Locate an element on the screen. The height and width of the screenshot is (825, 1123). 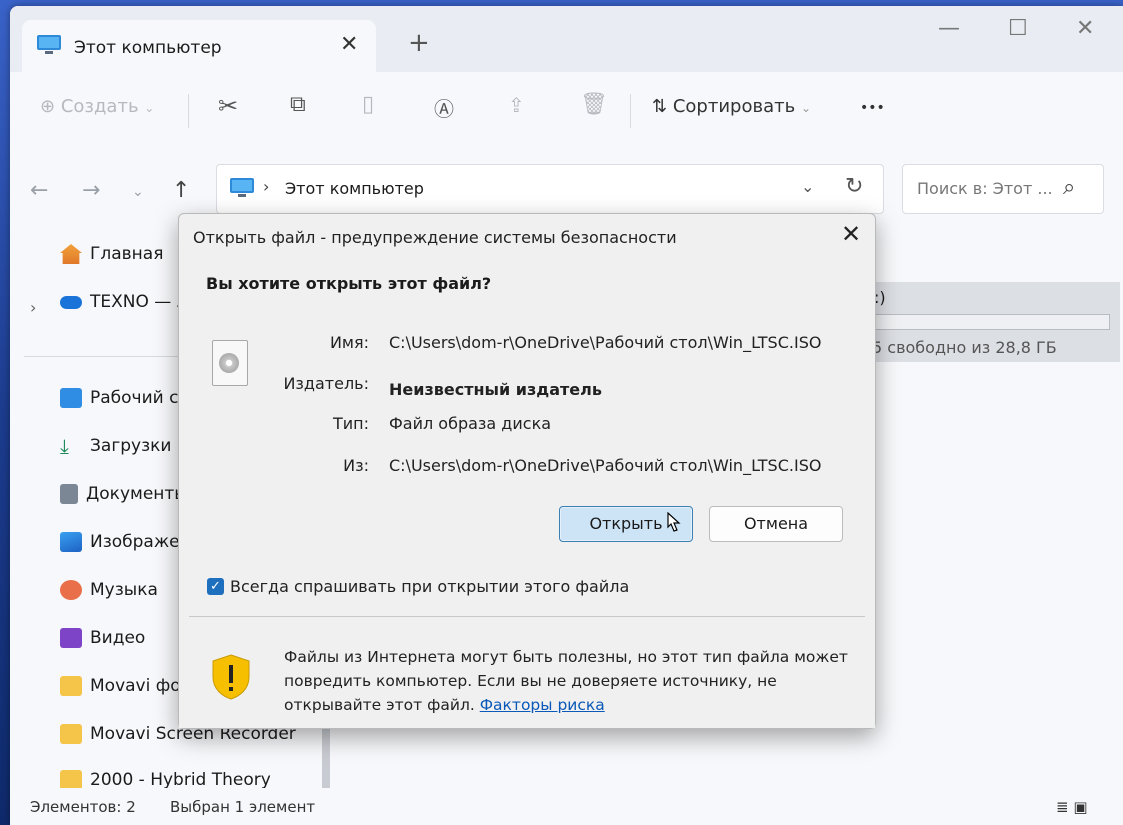
sidebar-item-folder: Movavi фо is located at coordinates (120, 691).